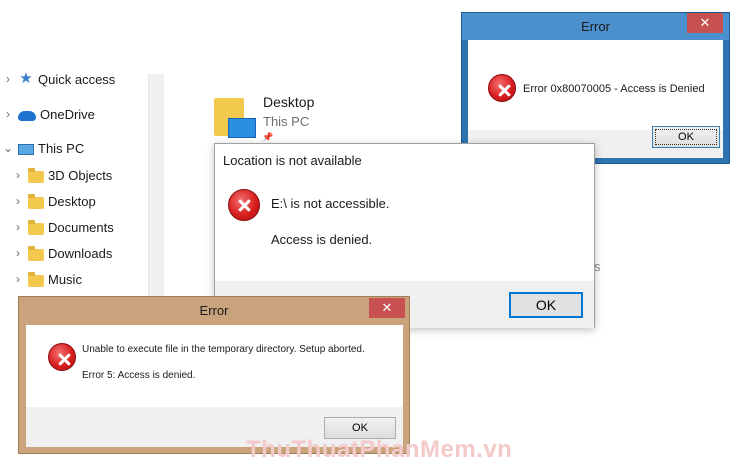  I want to click on sidebar-item-documents: › Documents, so click(62, 227).